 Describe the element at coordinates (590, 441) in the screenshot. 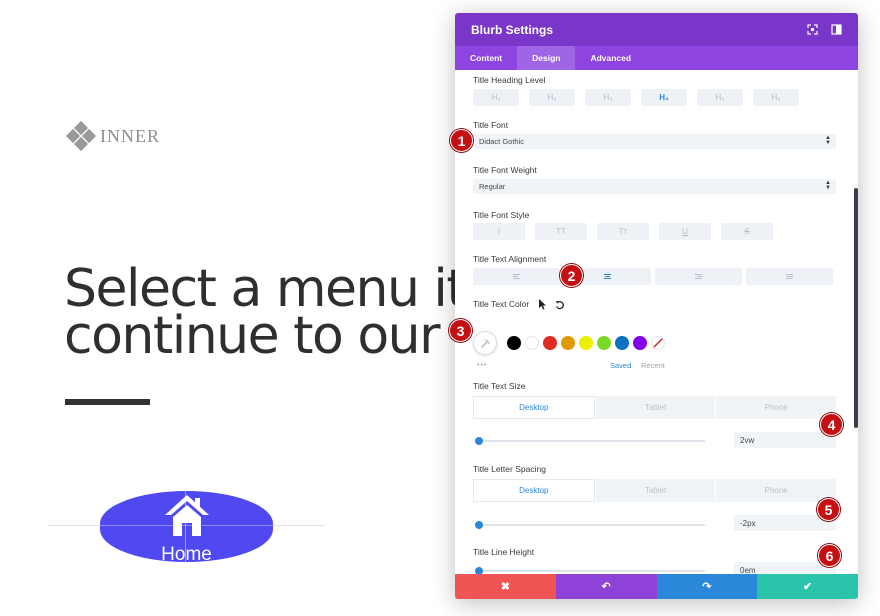

I see `text-size-slider` at that location.